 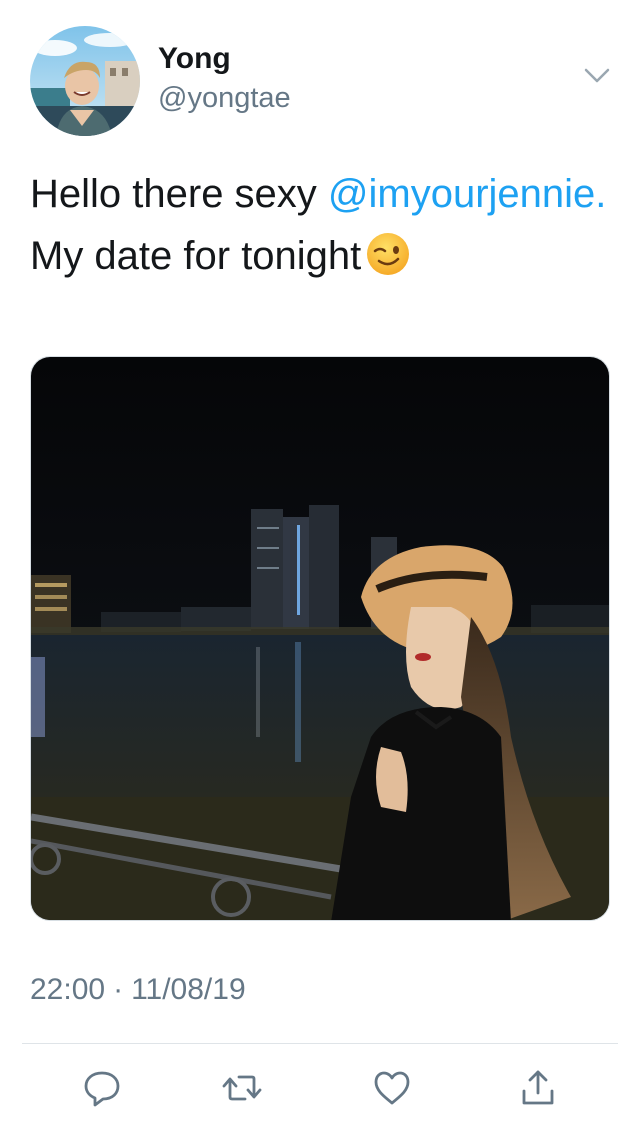 What do you see at coordinates (196, 256) in the screenshot?
I see `tweet-text-end: My date for tonight` at bounding box center [196, 256].